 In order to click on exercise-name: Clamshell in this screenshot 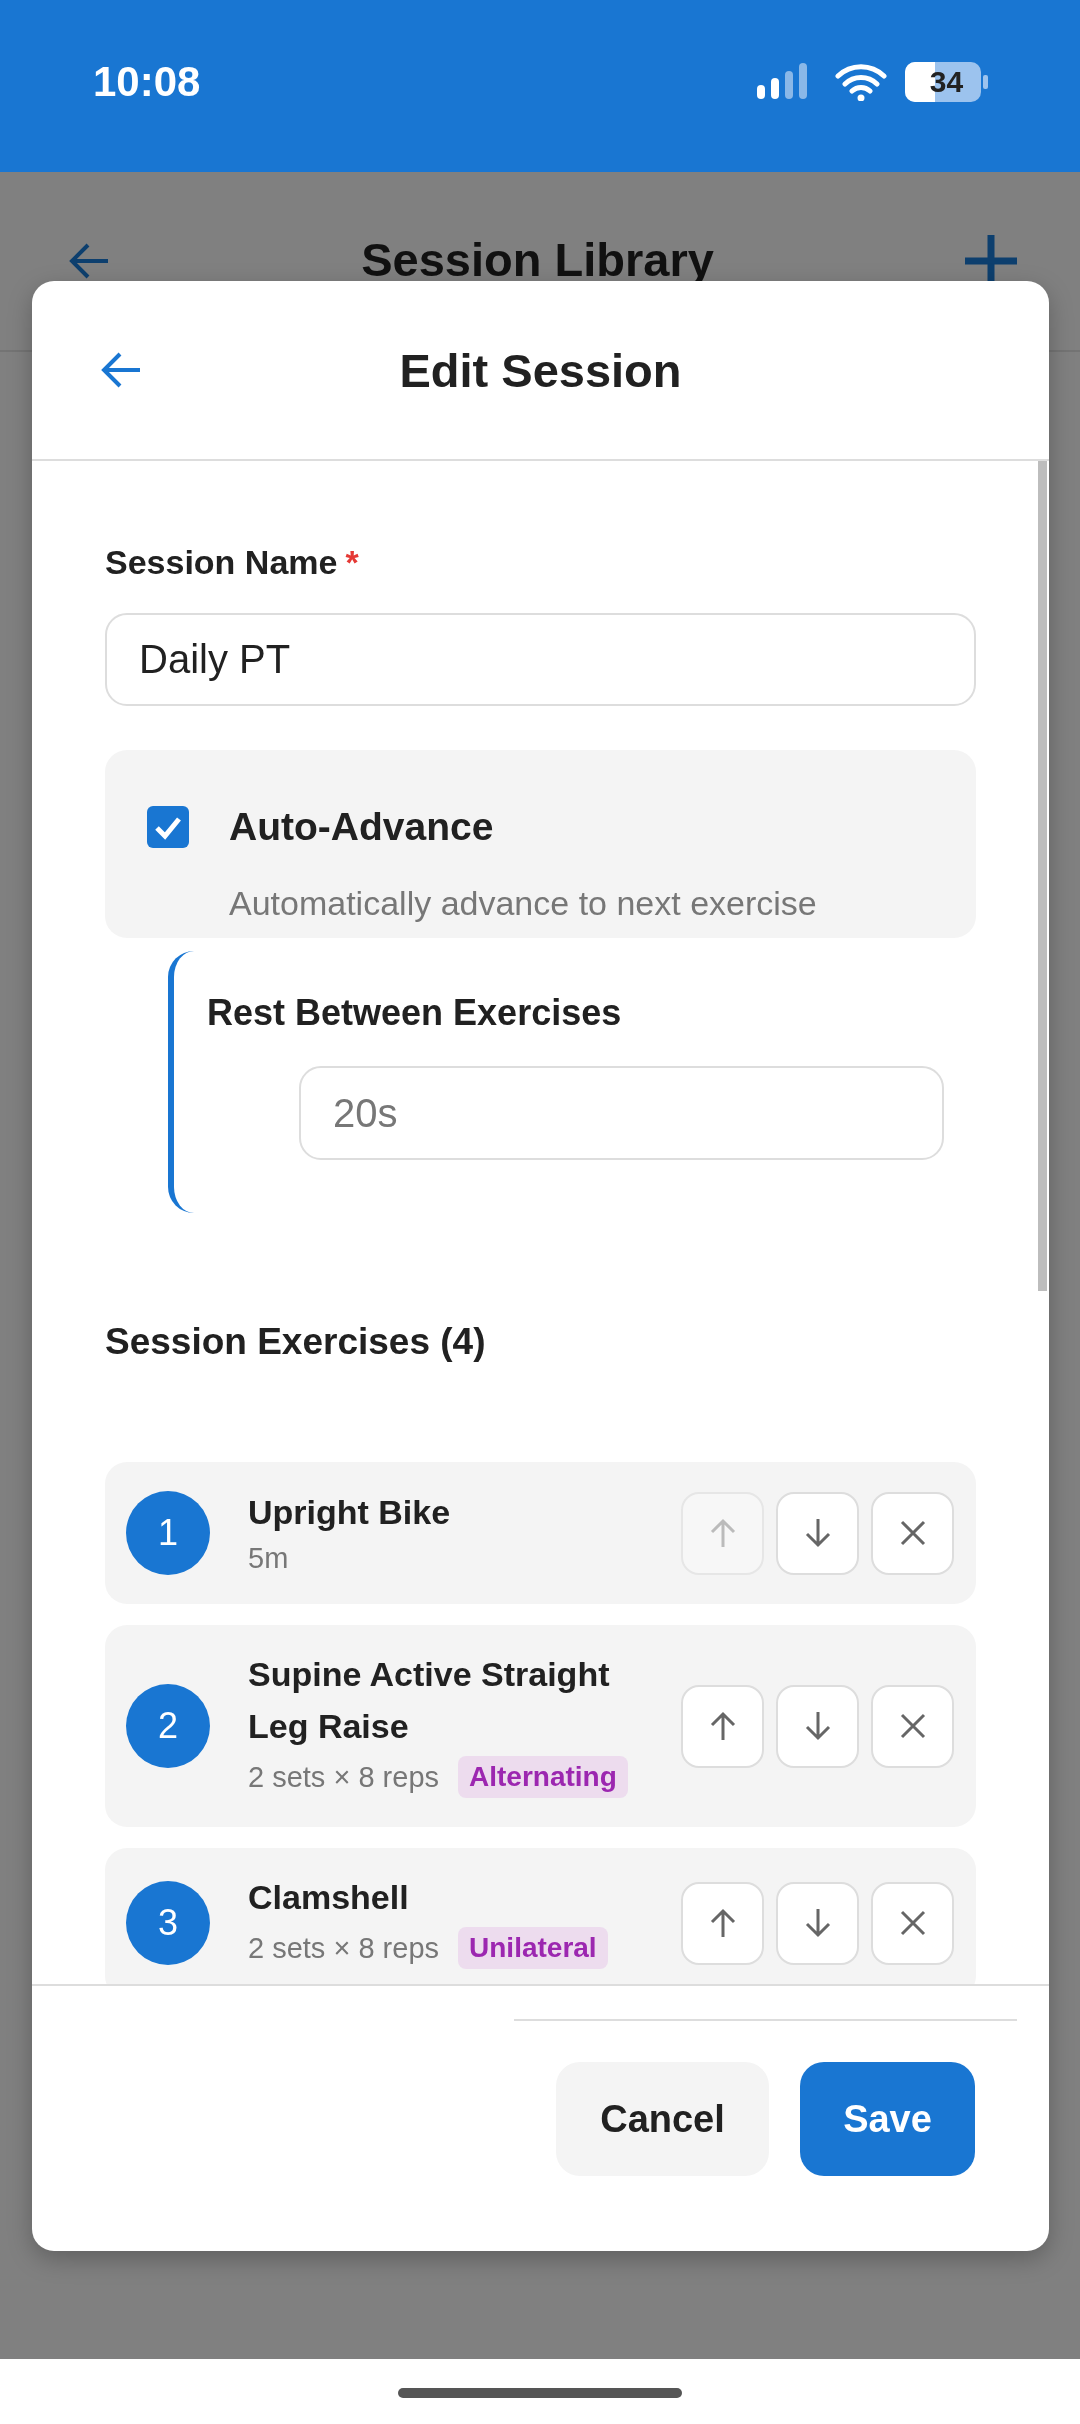, I will do `click(329, 1897)`.